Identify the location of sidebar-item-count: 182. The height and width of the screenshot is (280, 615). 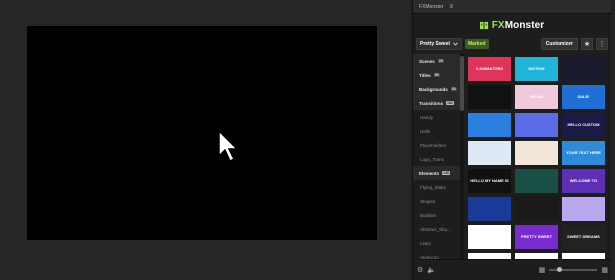
(450, 103).